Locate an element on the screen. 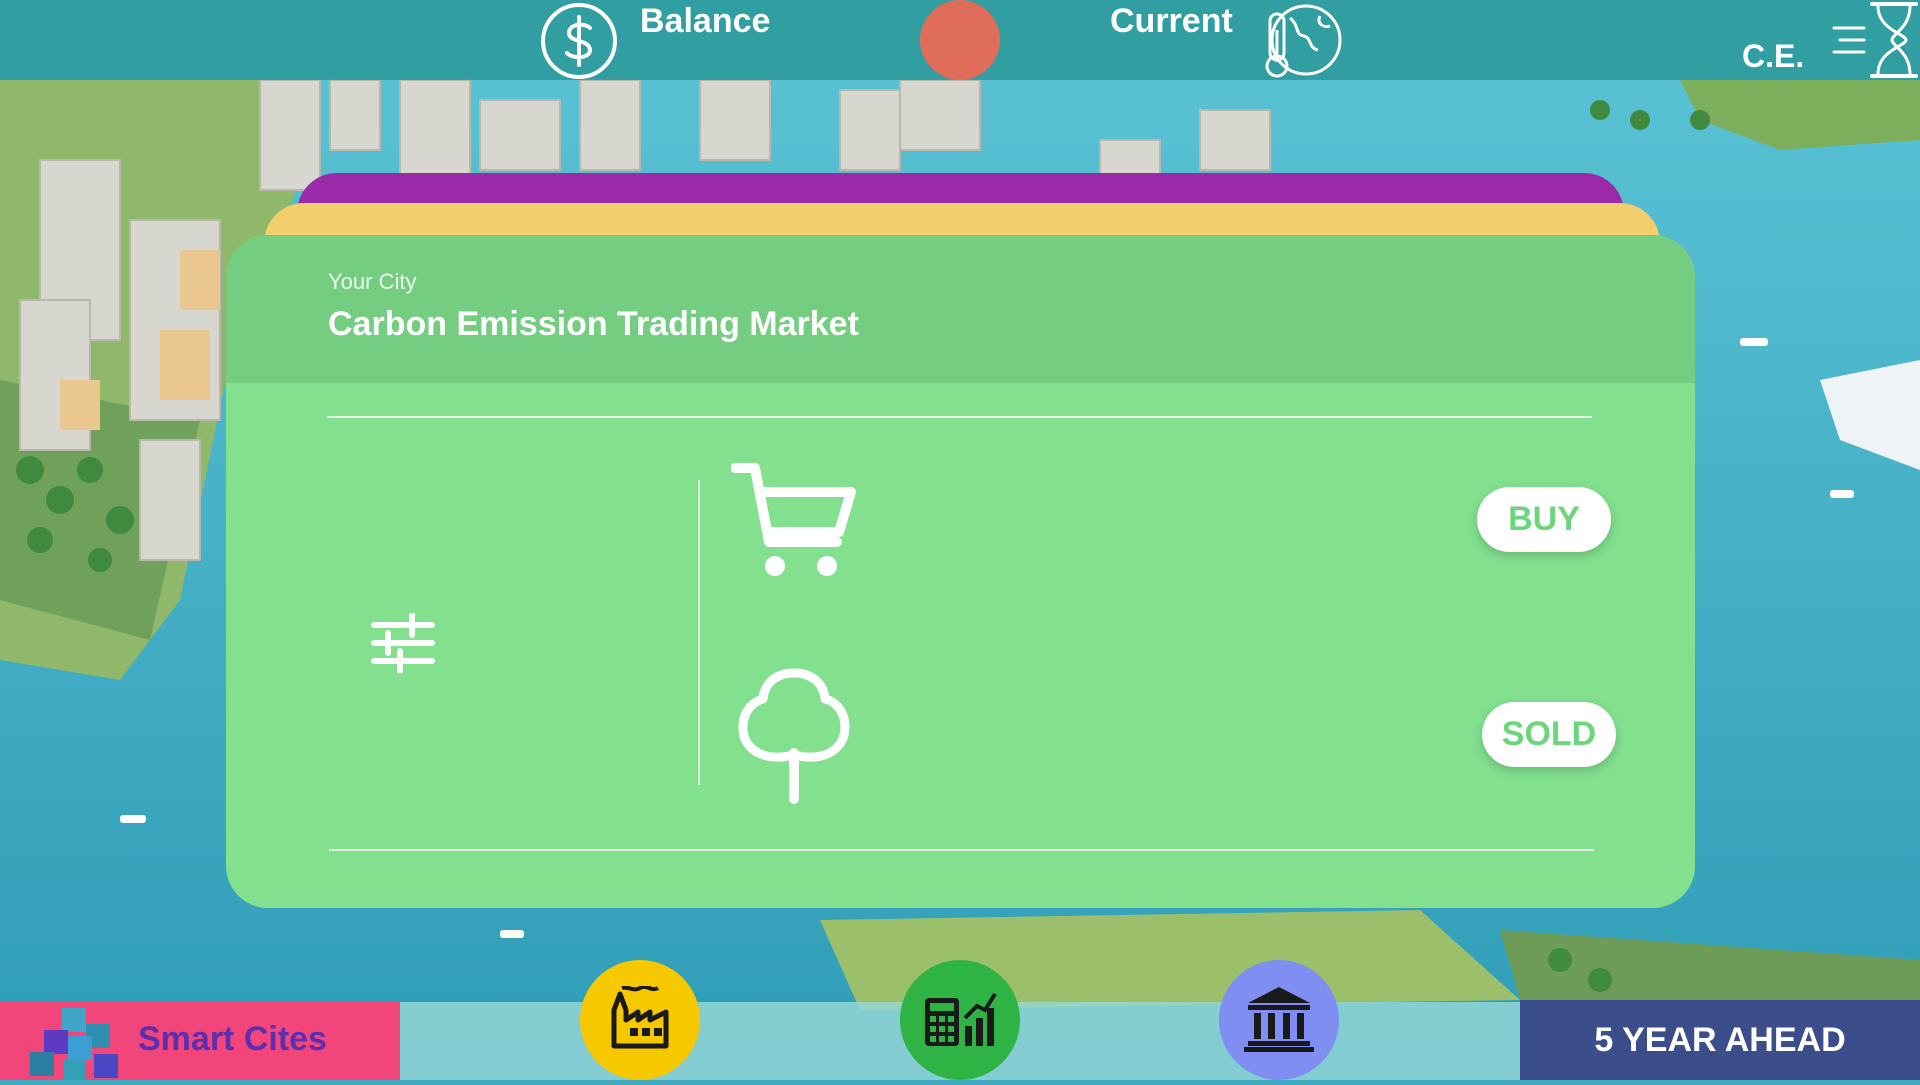 Image resolution: width=1920 pixels, height=1085 pixels. sold-button: SOLD is located at coordinates (1549, 734).